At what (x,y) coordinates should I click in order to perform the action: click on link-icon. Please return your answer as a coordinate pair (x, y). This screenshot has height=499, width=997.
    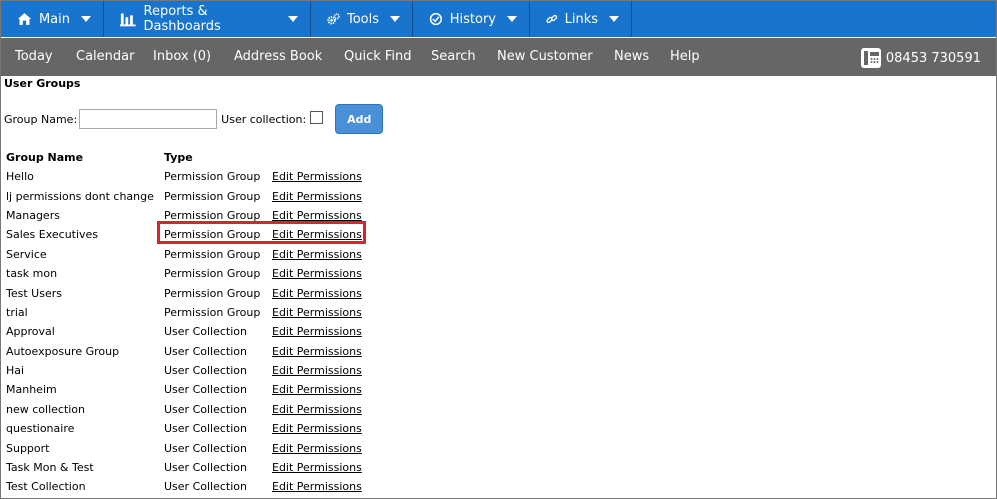
    Looking at the image, I should click on (552, 19).